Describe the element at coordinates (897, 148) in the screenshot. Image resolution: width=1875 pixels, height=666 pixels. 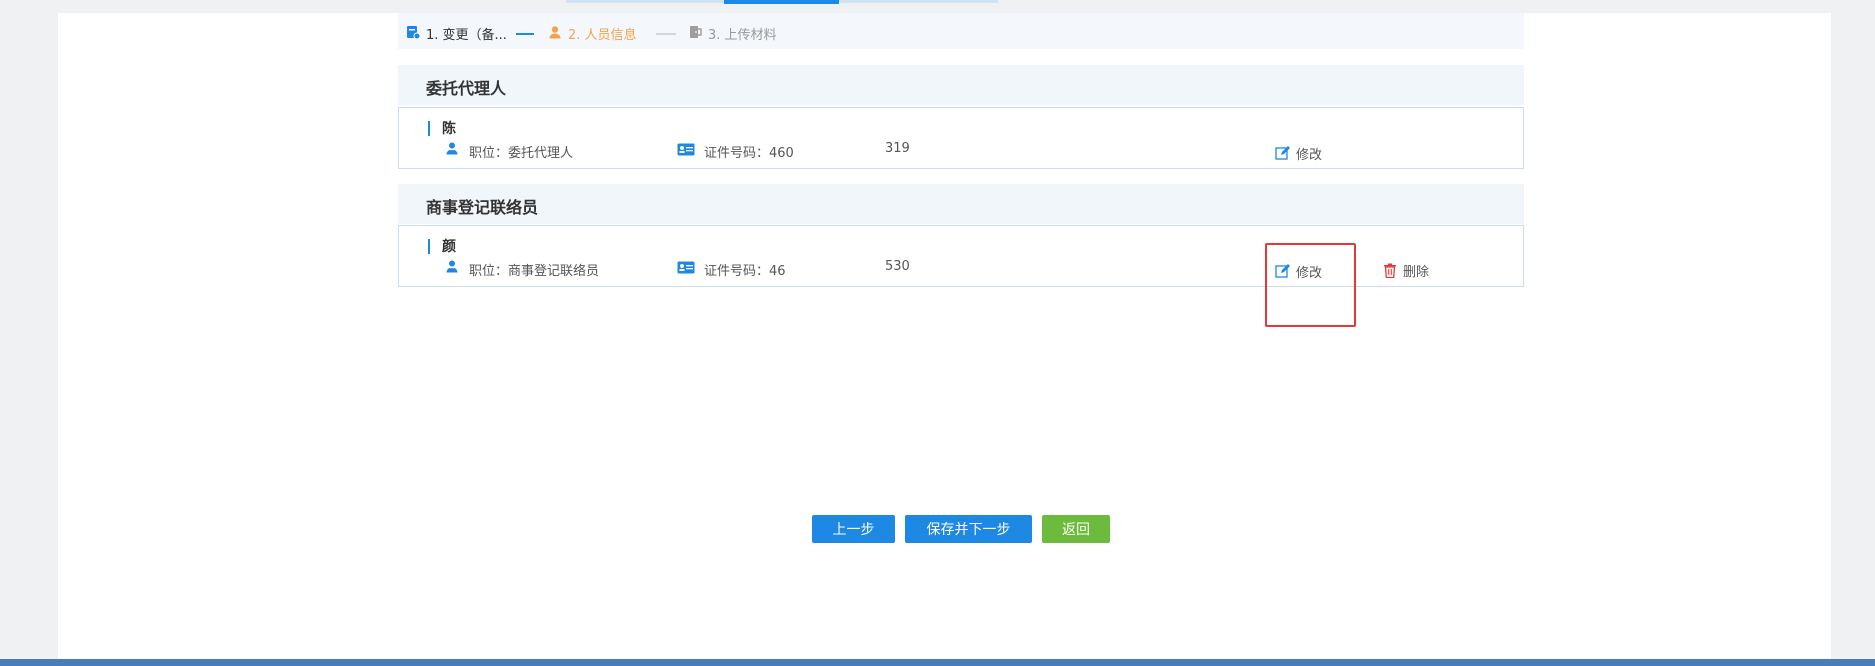
I see `person-id-tail: 319` at that location.